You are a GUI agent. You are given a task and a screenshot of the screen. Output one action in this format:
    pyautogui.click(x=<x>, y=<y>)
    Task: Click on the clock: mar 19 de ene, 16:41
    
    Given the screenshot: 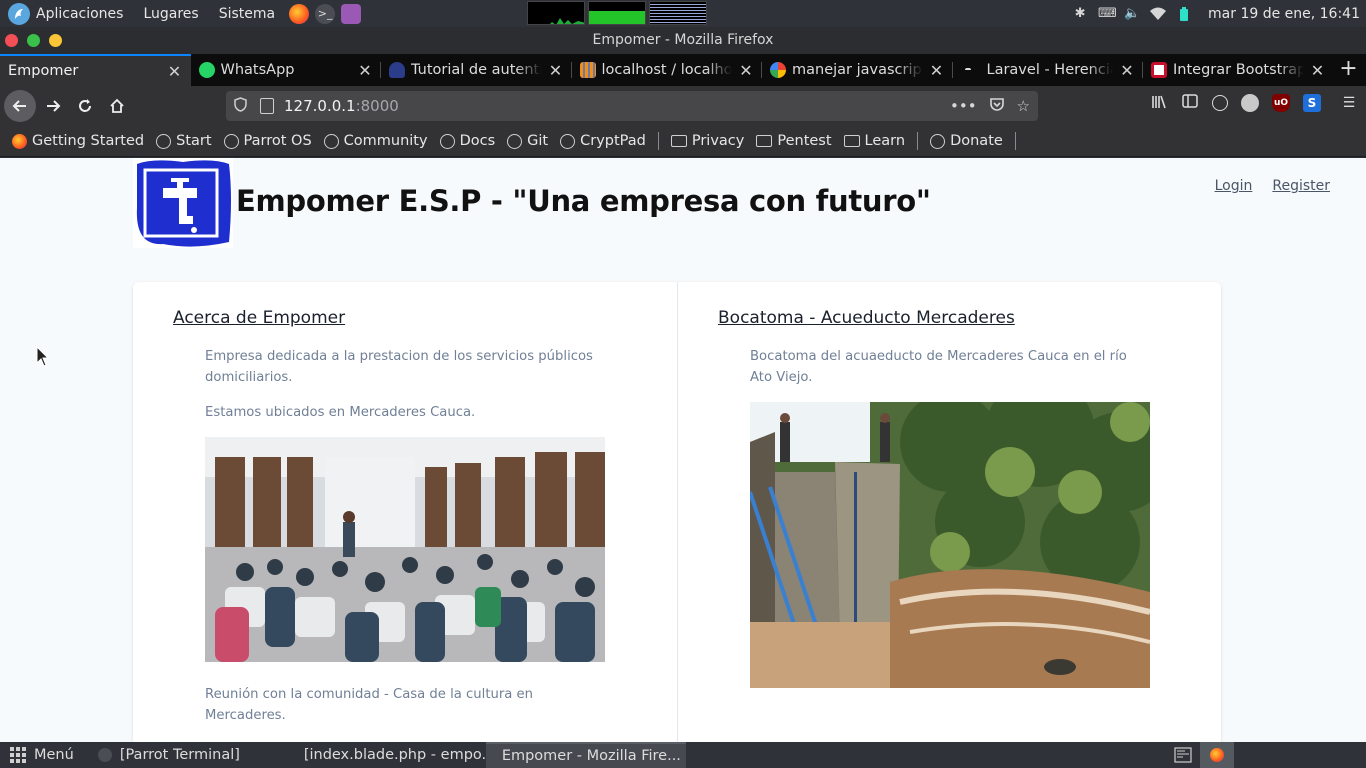 What is the action you would take?
    pyautogui.click(x=1284, y=14)
    